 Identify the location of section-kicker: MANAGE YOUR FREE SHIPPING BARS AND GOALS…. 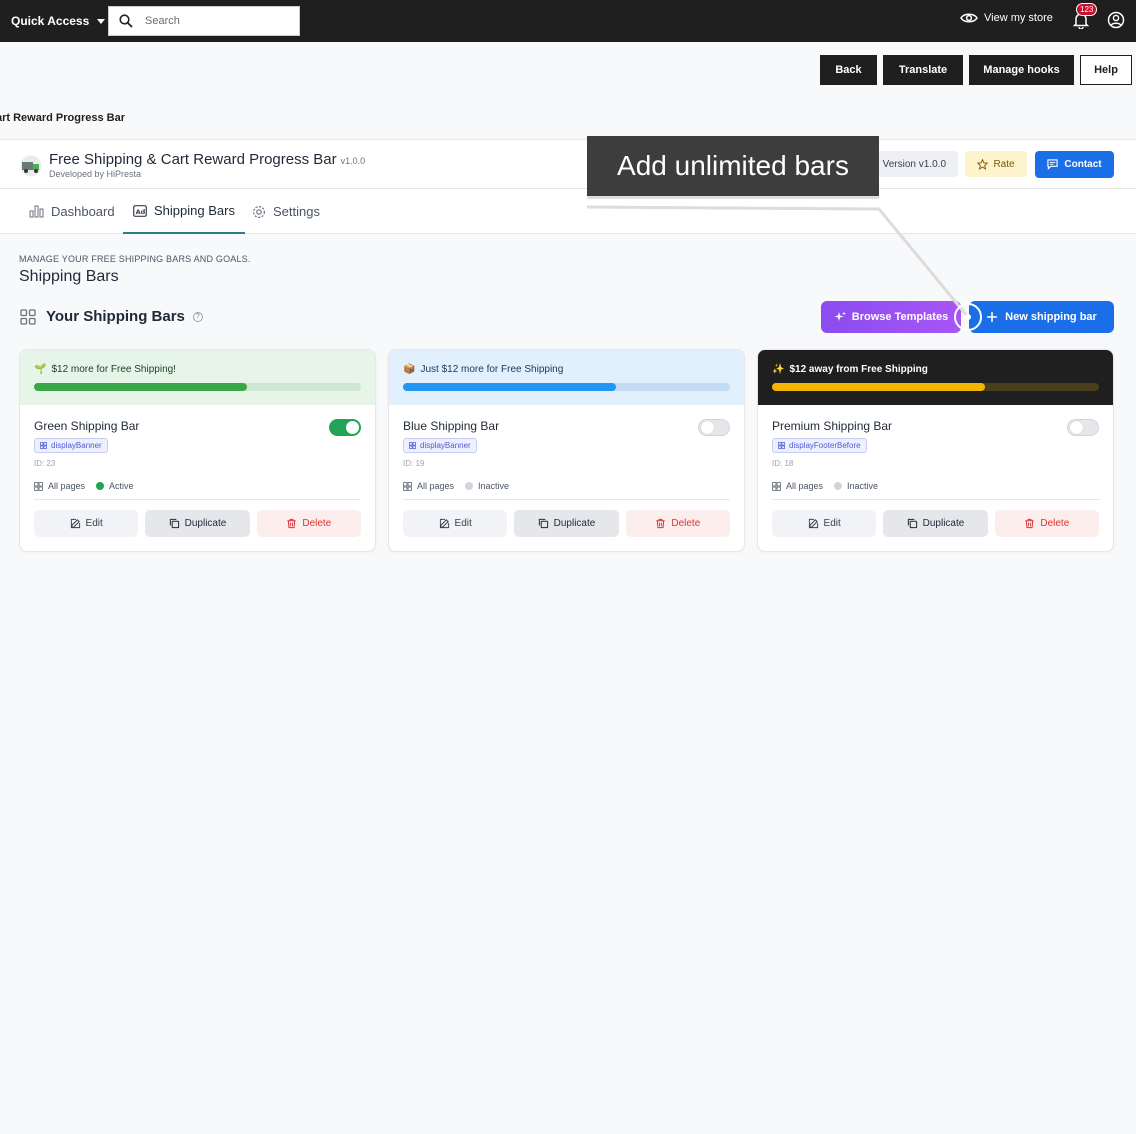
(135, 259).